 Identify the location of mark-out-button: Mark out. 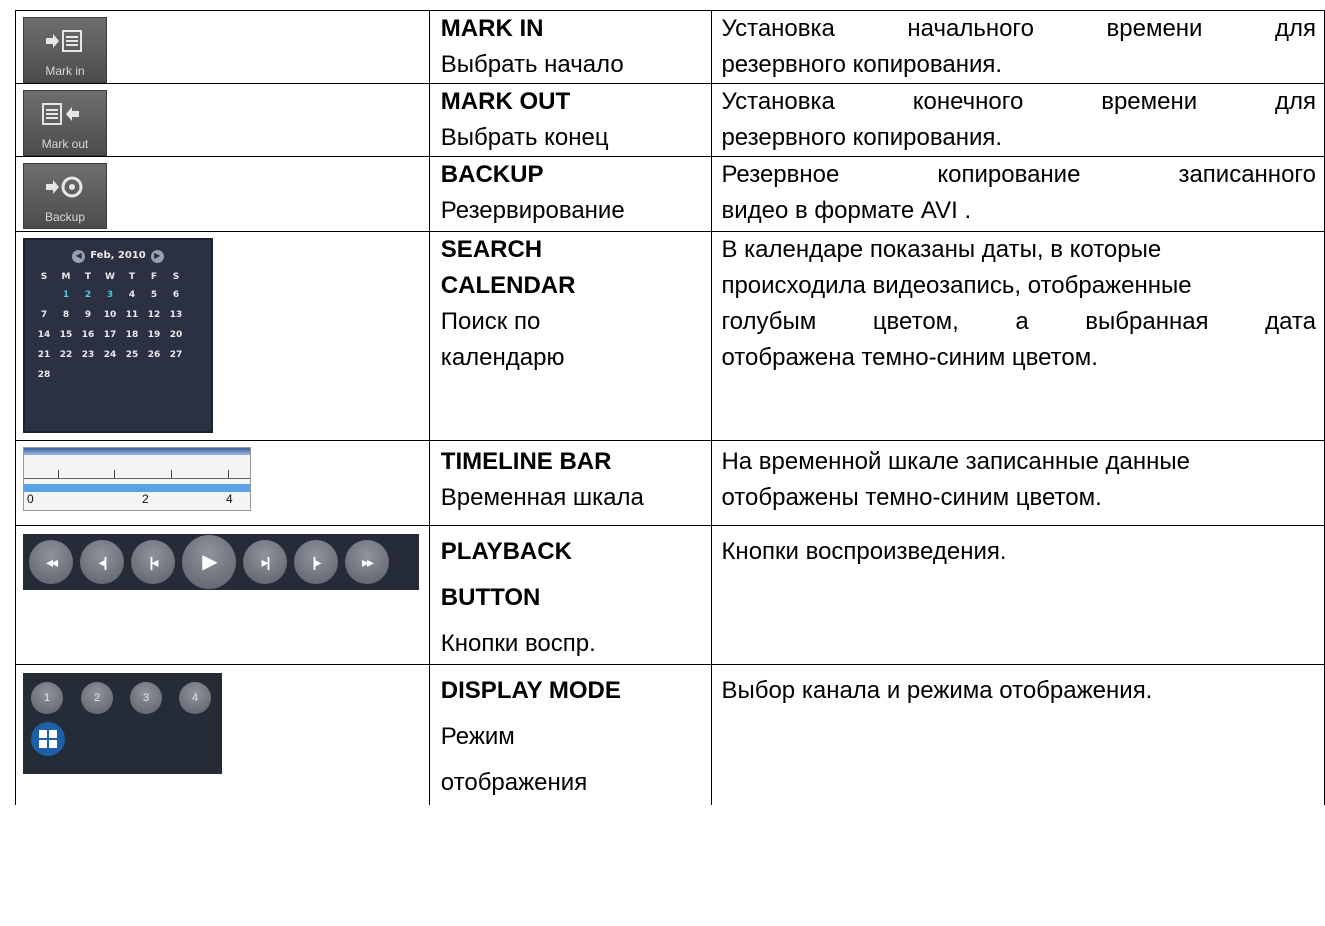
(65, 123).